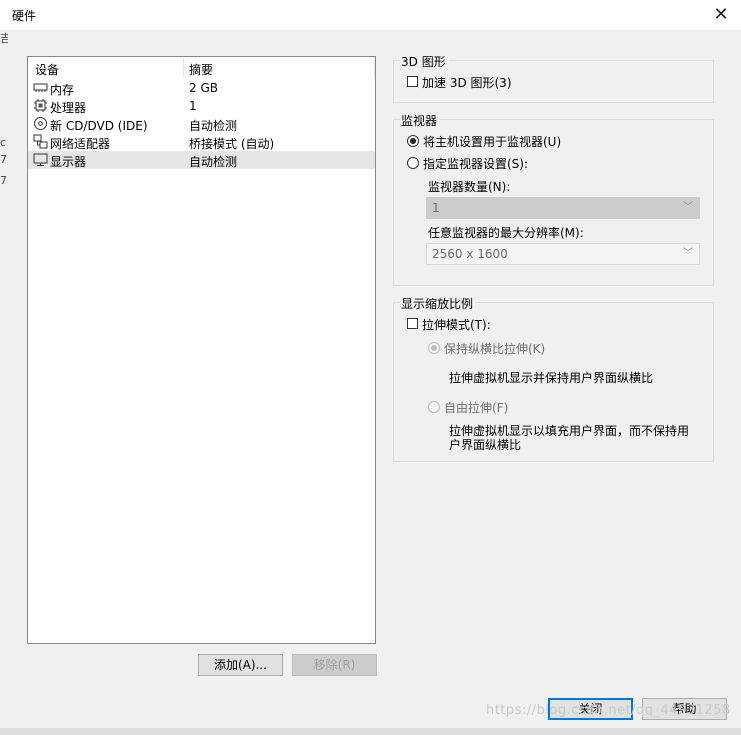 This screenshot has height=735, width=741. I want to click on list-header: 设备 摘要, so click(201, 68).